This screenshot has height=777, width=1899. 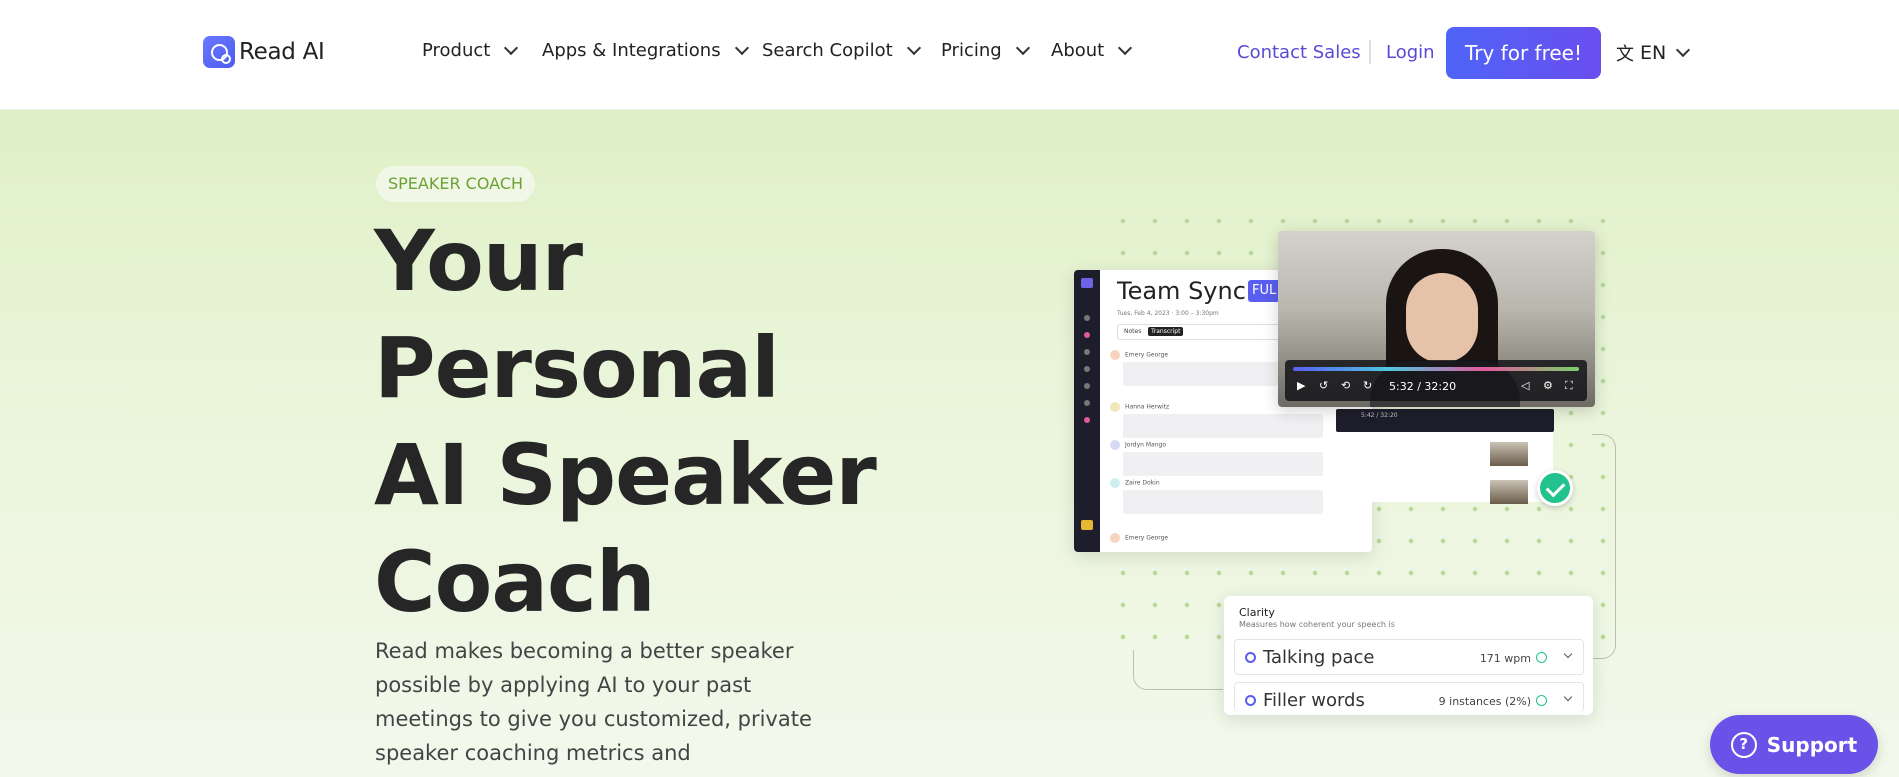 I want to click on mini-player-time: 5:42 / 32:20, so click(x=1379, y=415).